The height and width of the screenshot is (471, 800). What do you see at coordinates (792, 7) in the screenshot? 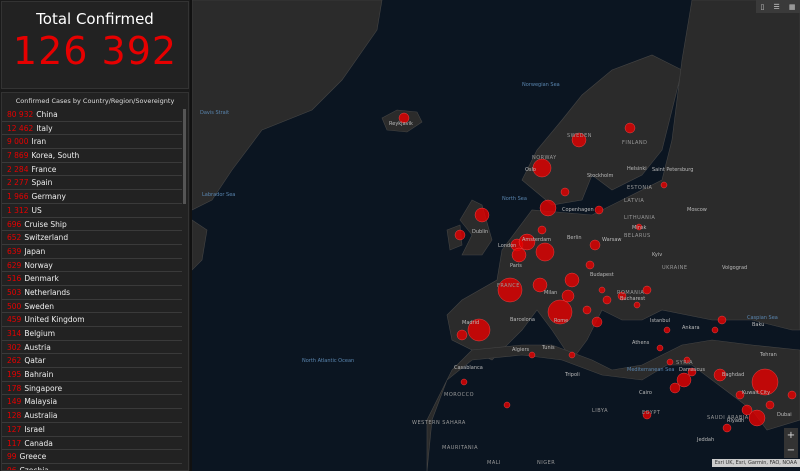
I see `basemap-gallery-icon: ▦` at bounding box center [792, 7].